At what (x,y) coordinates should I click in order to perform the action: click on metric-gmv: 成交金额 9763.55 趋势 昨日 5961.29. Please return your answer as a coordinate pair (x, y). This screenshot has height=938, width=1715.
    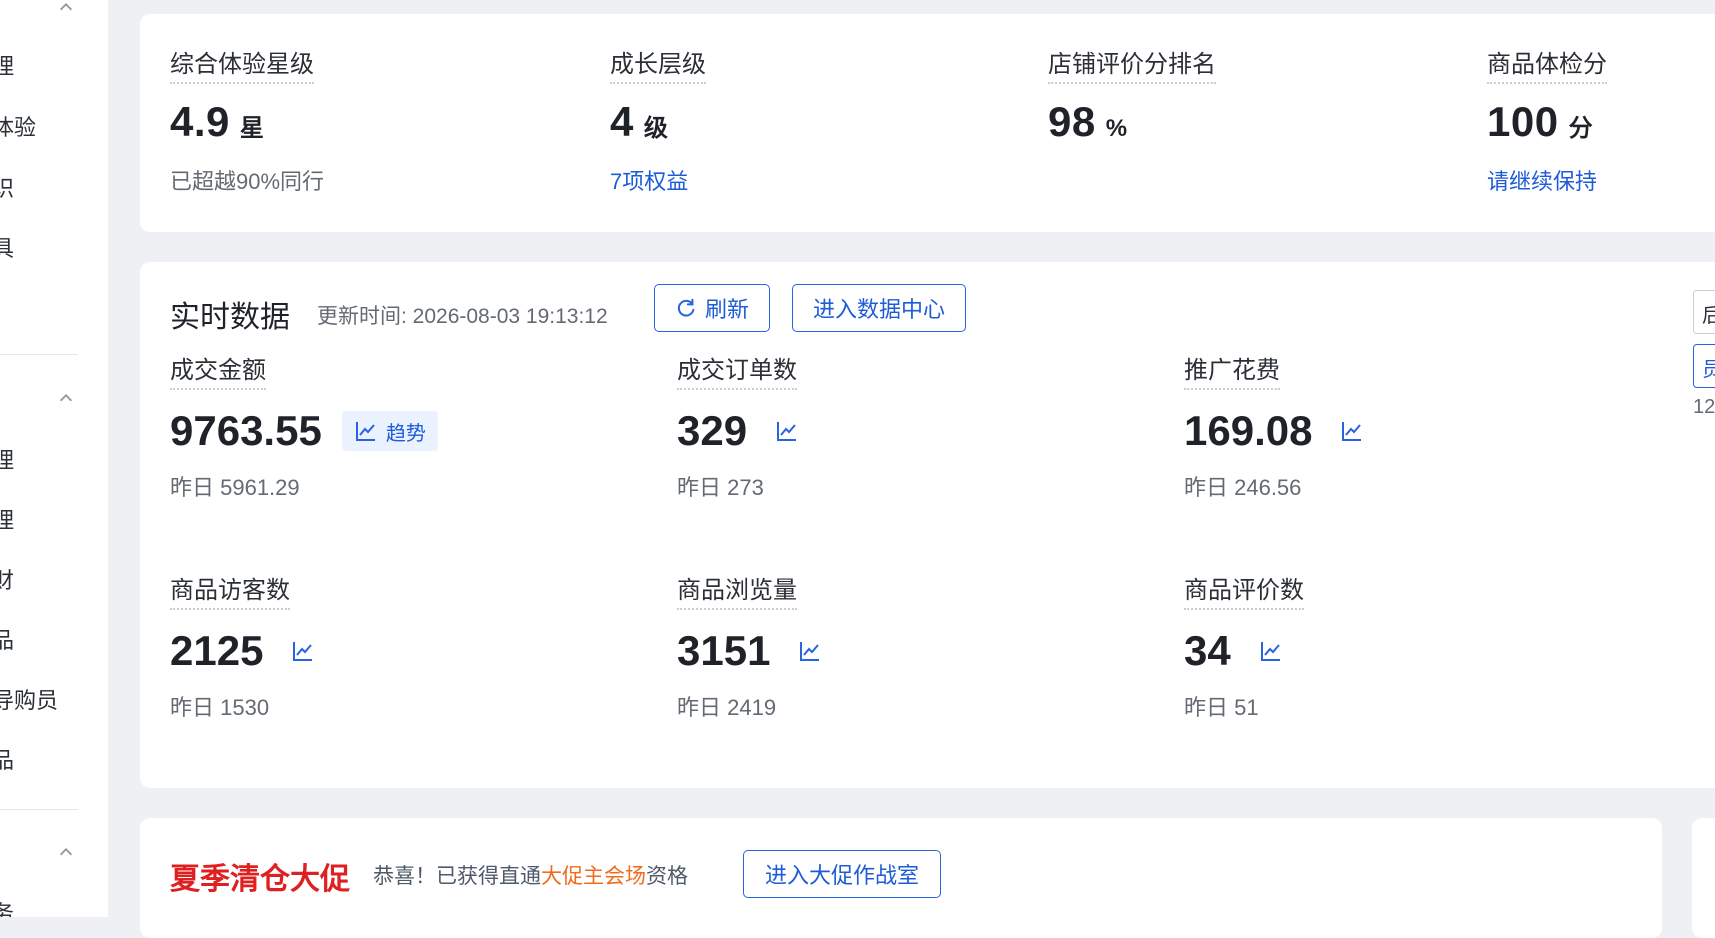
    Looking at the image, I should click on (304, 426).